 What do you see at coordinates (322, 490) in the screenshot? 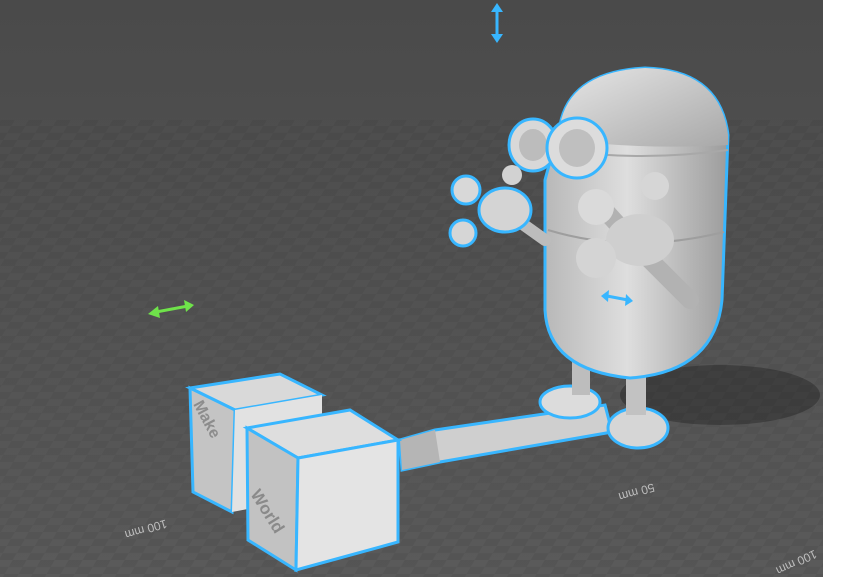
I see `block-world: World` at bounding box center [322, 490].